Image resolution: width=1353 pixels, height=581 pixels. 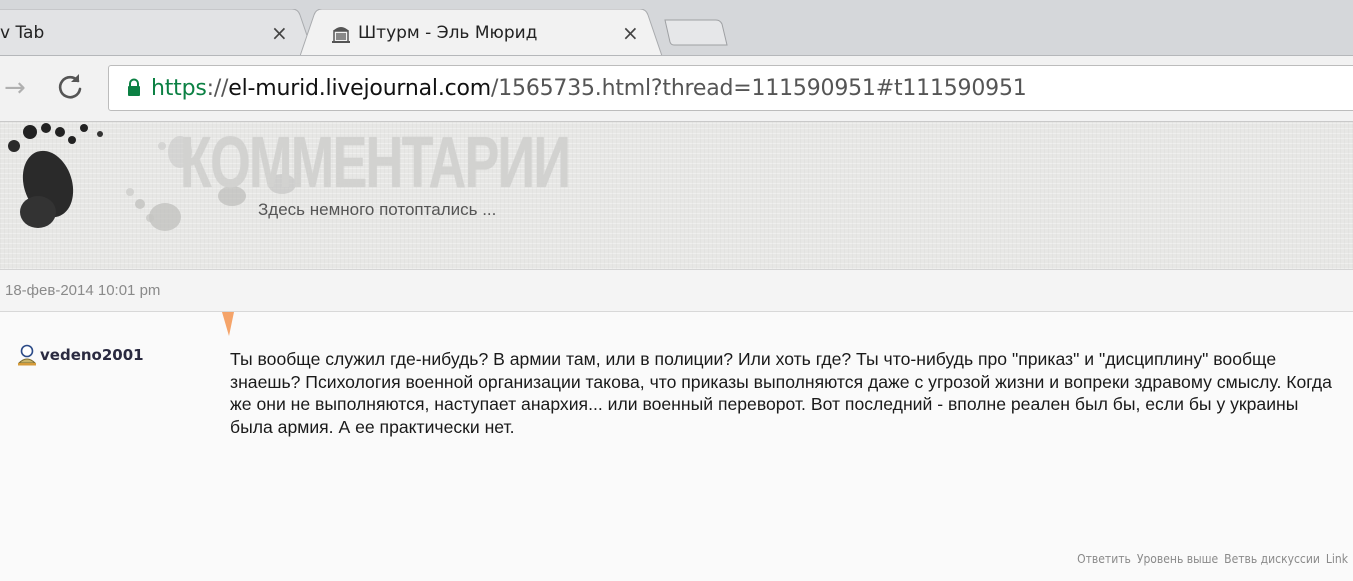 What do you see at coordinates (1104, 559) in the screenshot?
I see `reply-link: Ответить` at bounding box center [1104, 559].